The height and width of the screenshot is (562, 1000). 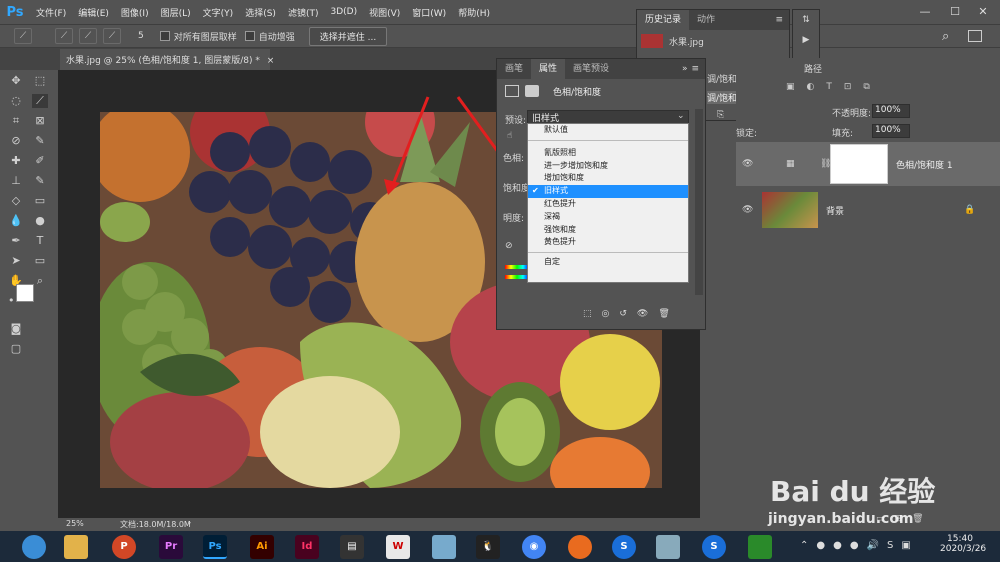 I want to click on workspace-icon, so click(x=975, y=36).